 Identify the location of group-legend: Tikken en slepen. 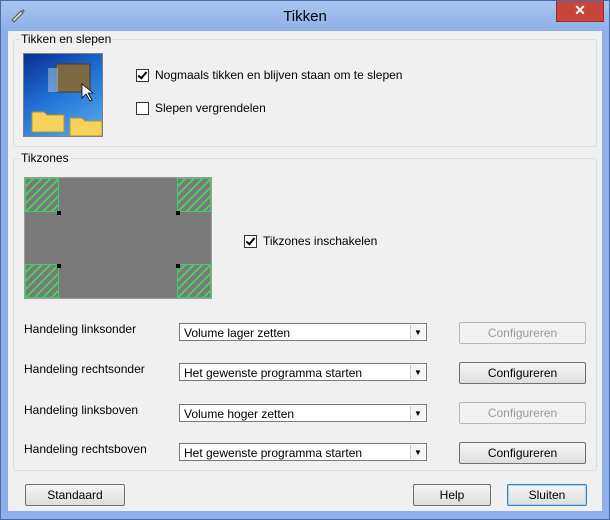
(66, 39).